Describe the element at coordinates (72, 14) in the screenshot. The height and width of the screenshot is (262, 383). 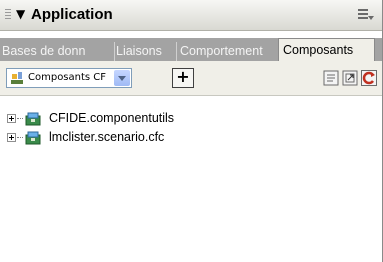
I see `panel-title: Application` at that location.